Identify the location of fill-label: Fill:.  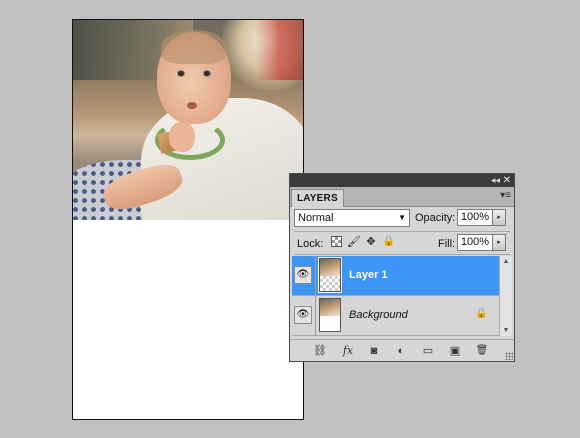
(447, 244).